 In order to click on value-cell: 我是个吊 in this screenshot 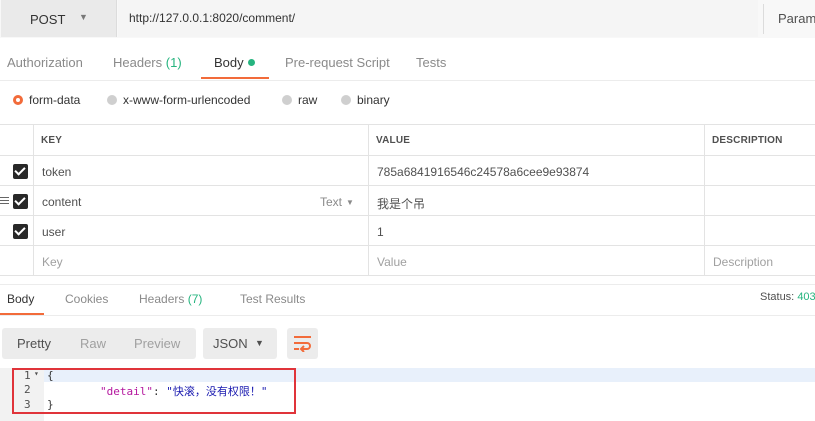, I will do `click(401, 203)`.